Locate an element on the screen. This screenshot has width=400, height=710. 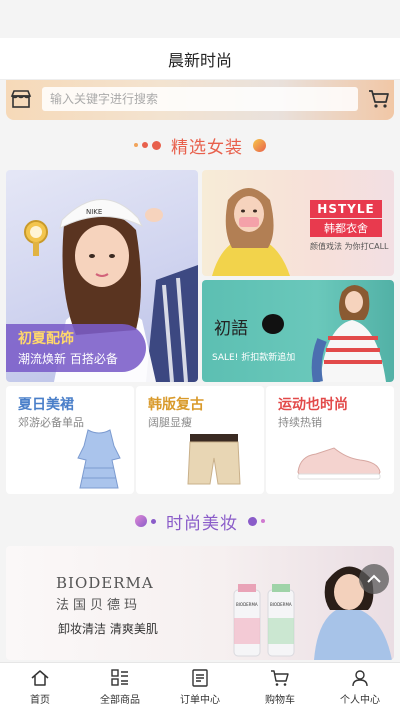
category-card-retro: 韩版复古 阔腿显瘦 is located at coordinates (200, 440).